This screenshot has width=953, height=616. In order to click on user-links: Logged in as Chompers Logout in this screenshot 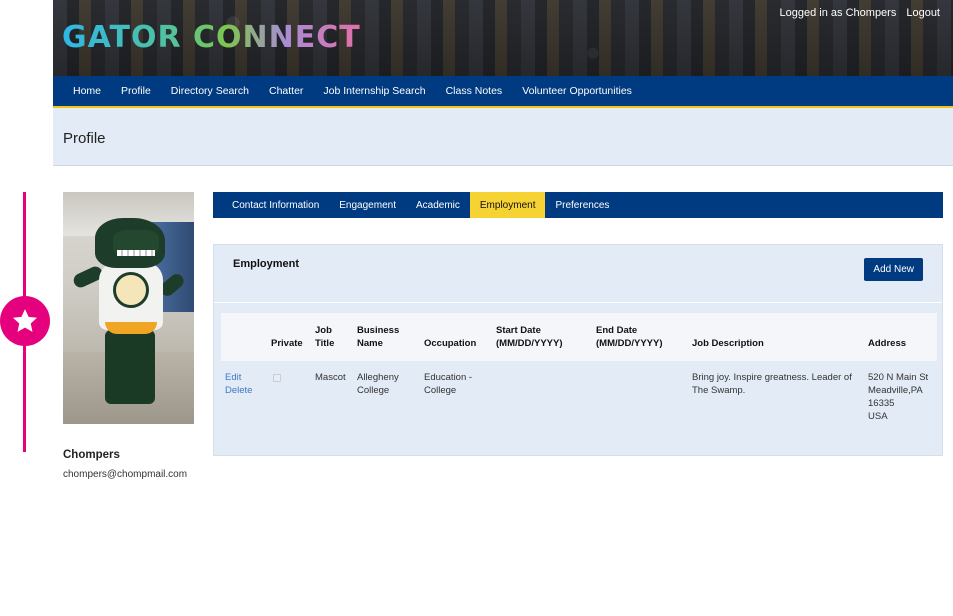, I will do `click(860, 13)`.